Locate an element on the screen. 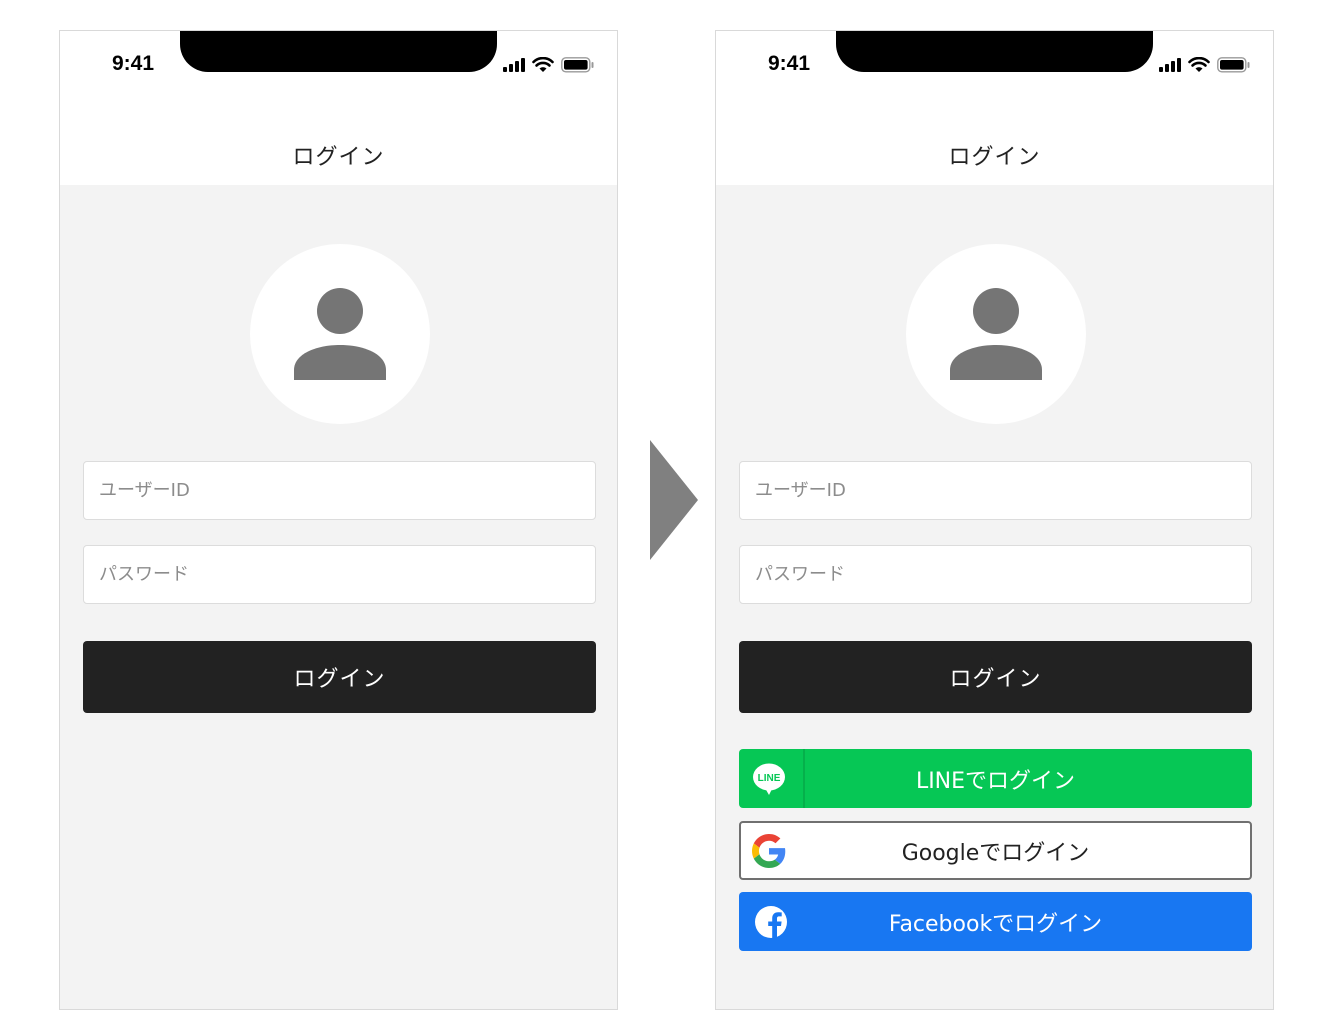  facebook-login-button: Facebookでログイン is located at coordinates (995, 921).